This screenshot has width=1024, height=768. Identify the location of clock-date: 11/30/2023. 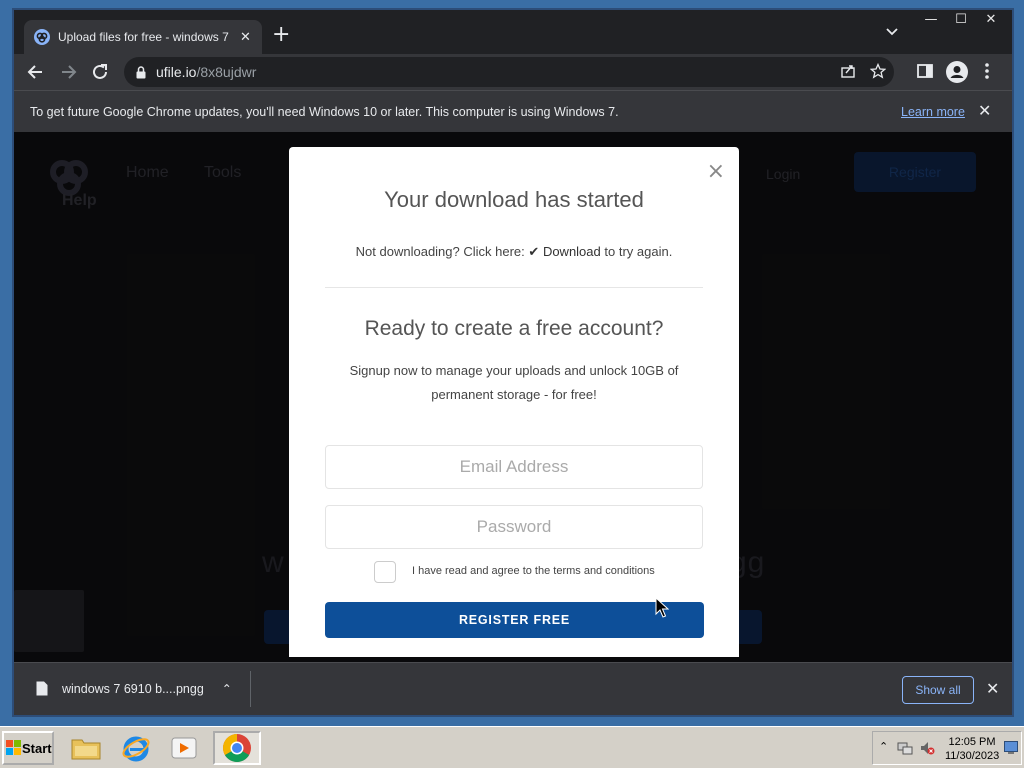
(972, 756).